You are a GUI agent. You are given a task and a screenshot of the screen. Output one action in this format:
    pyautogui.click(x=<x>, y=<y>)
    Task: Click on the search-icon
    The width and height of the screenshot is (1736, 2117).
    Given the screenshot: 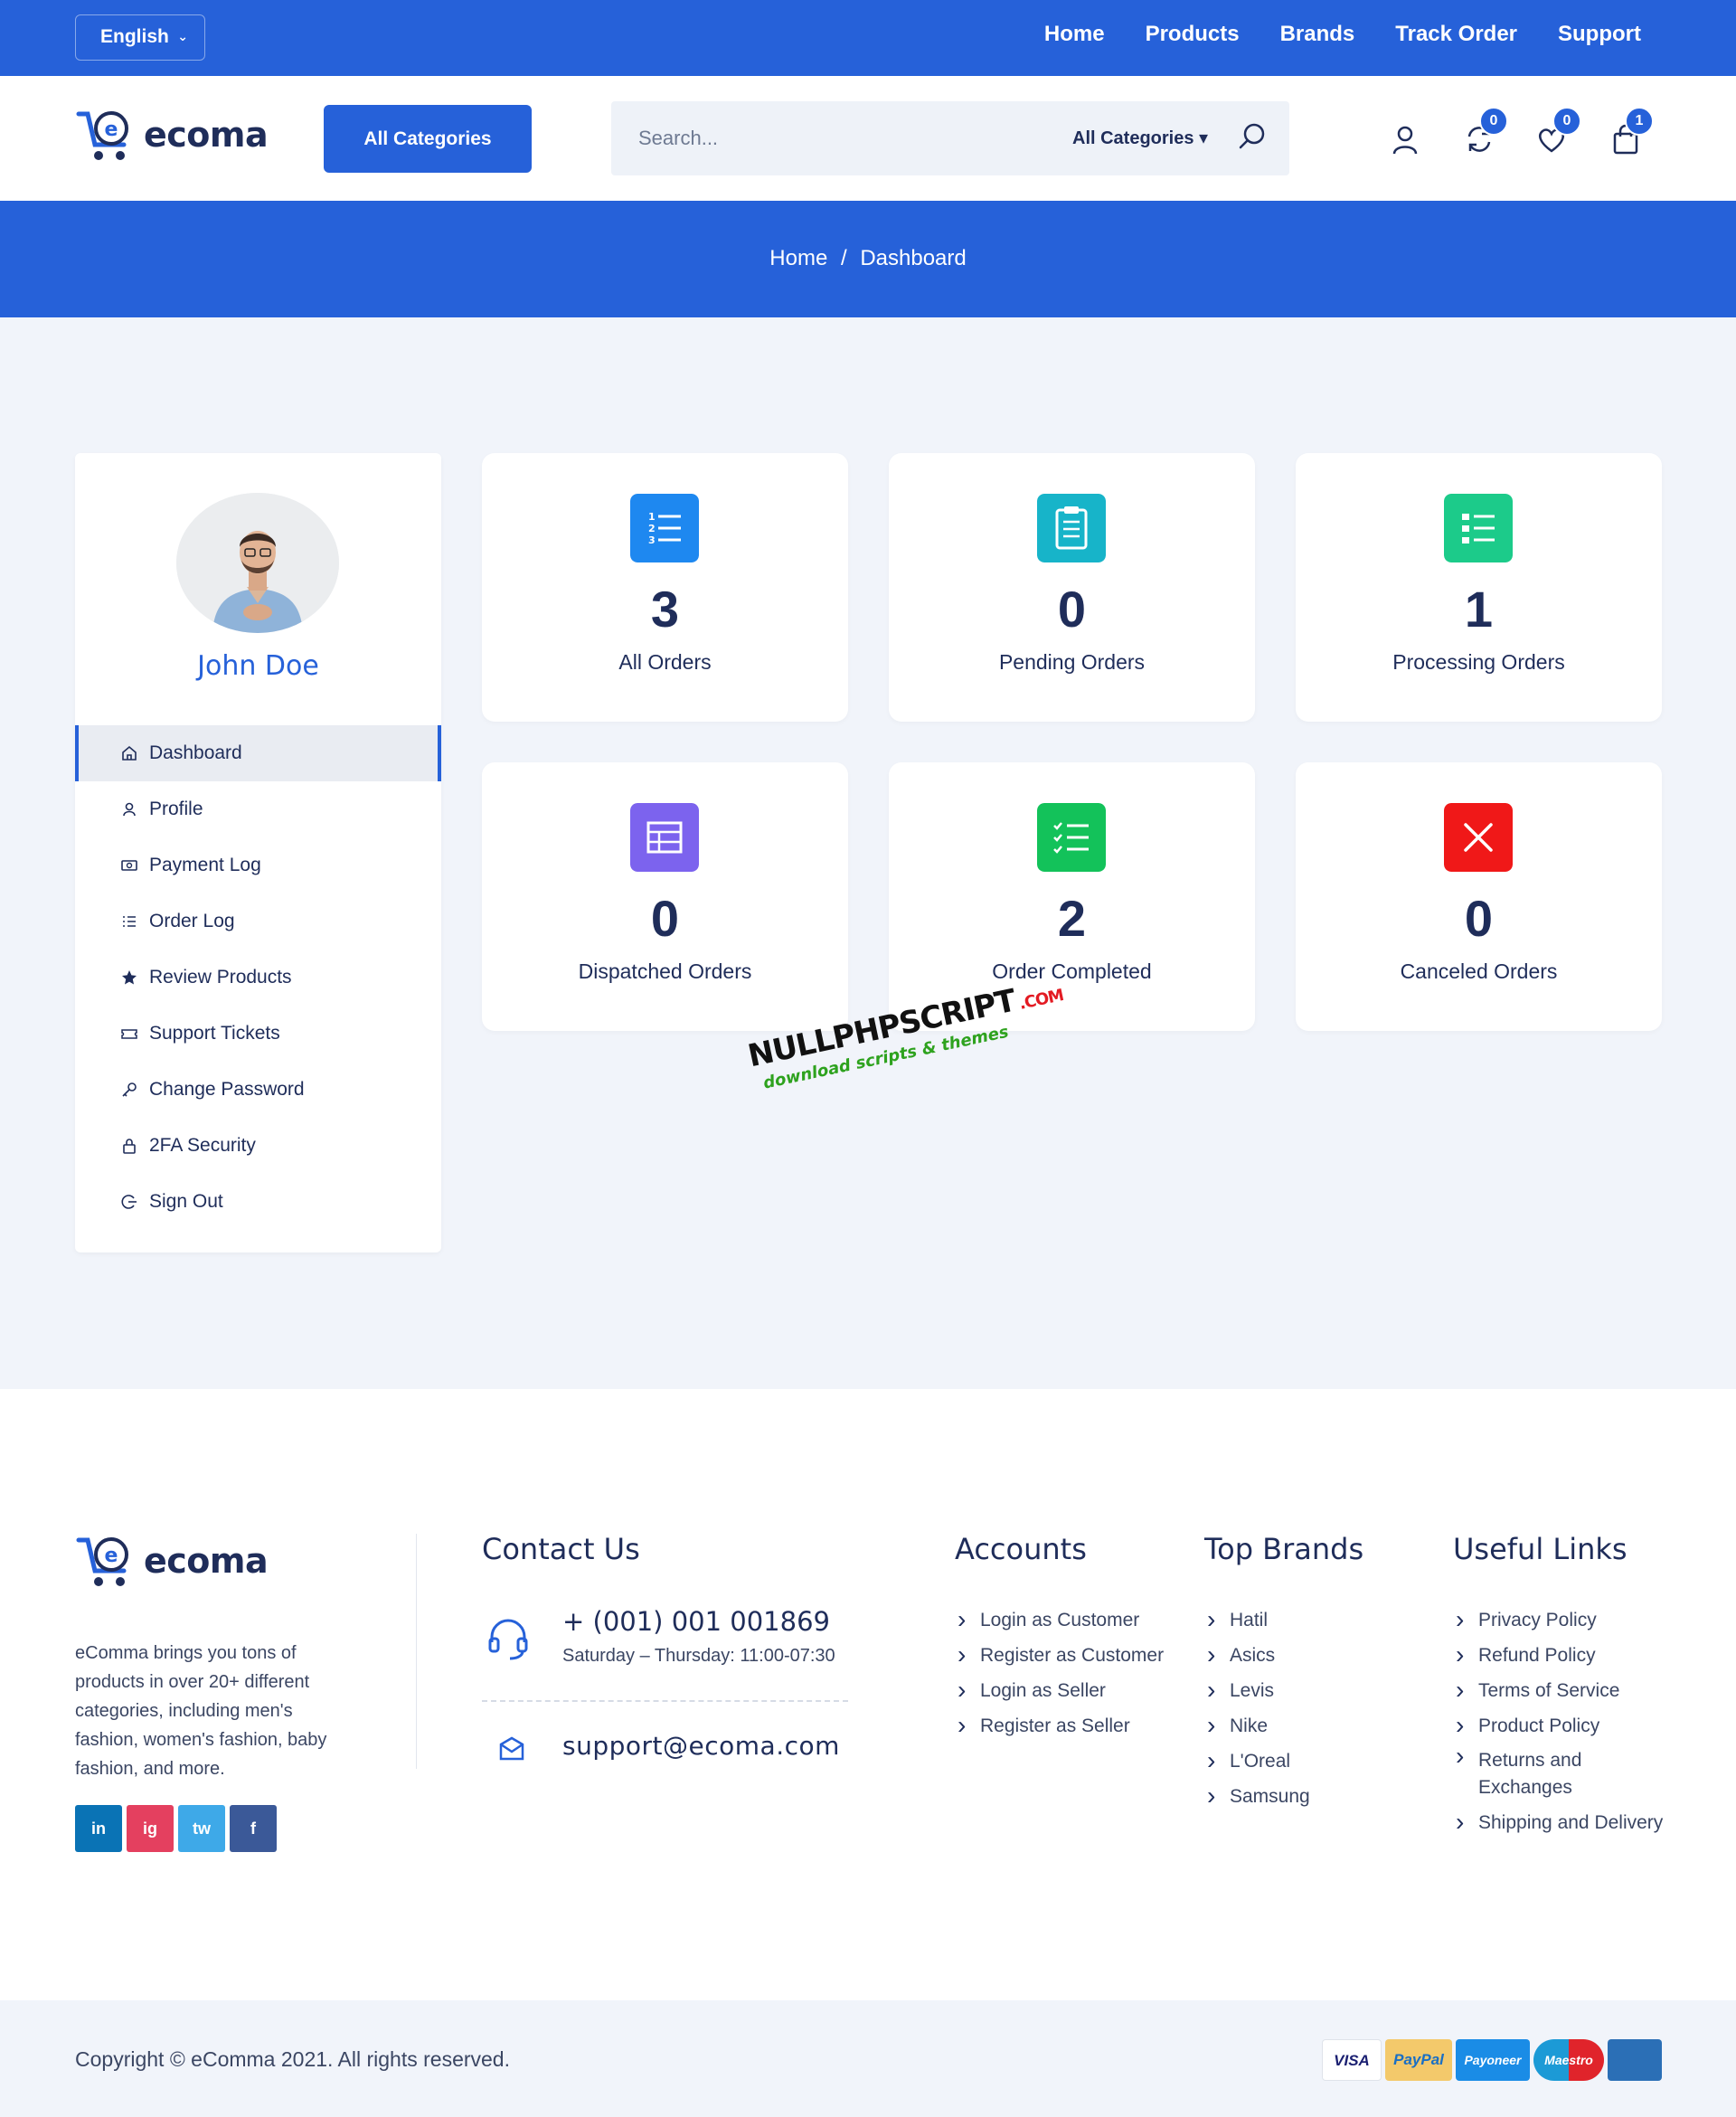 What is the action you would take?
    pyautogui.click(x=1253, y=136)
    